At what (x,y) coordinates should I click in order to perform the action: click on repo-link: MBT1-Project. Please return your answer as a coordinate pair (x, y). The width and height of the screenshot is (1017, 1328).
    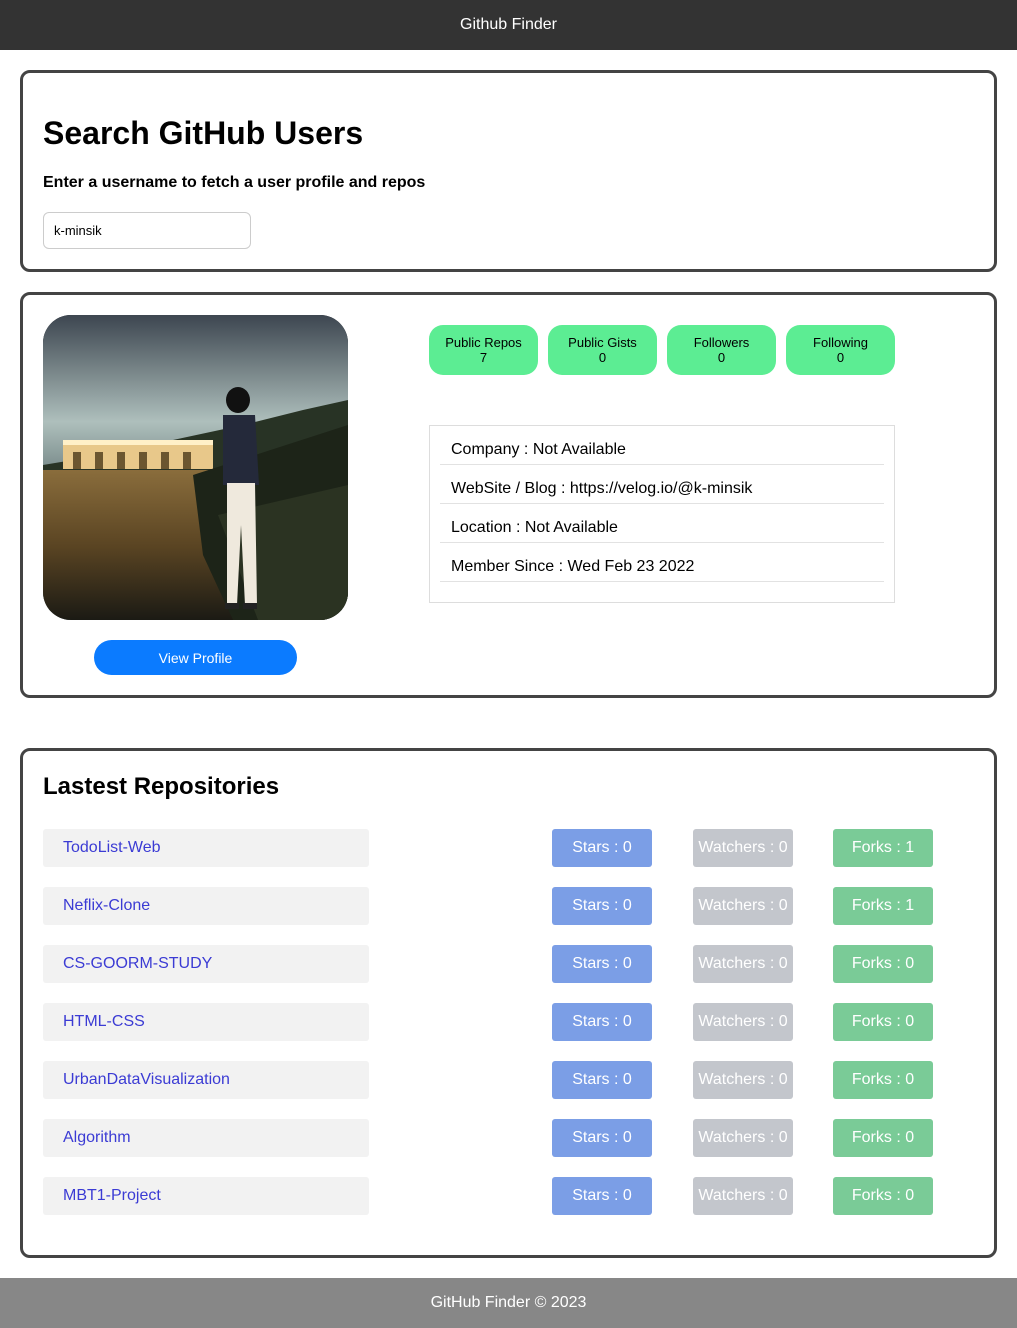
    Looking at the image, I should click on (206, 1196).